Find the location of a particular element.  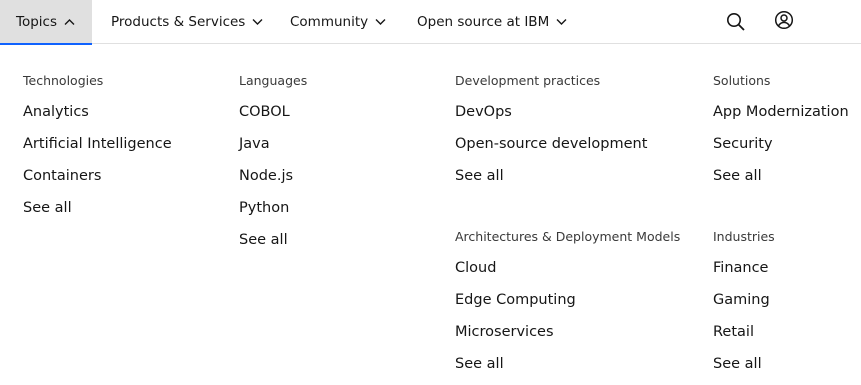

search-button is located at coordinates (736, 22).